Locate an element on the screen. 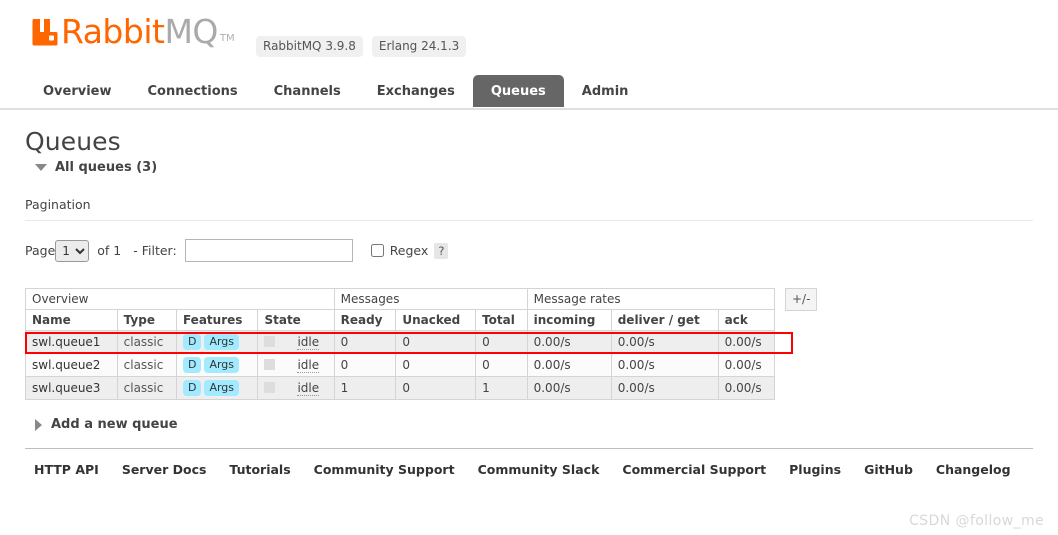  column-header-type: Type is located at coordinates (146, 320).